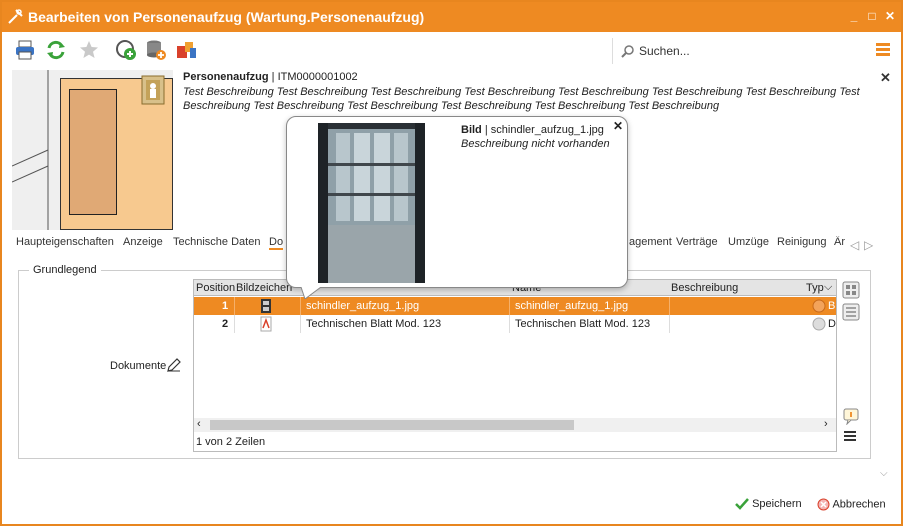 The image size is (903, 526). Describe the element at coordinates (819, 324) in the screenshot. I see `document-type-icon` at that location.